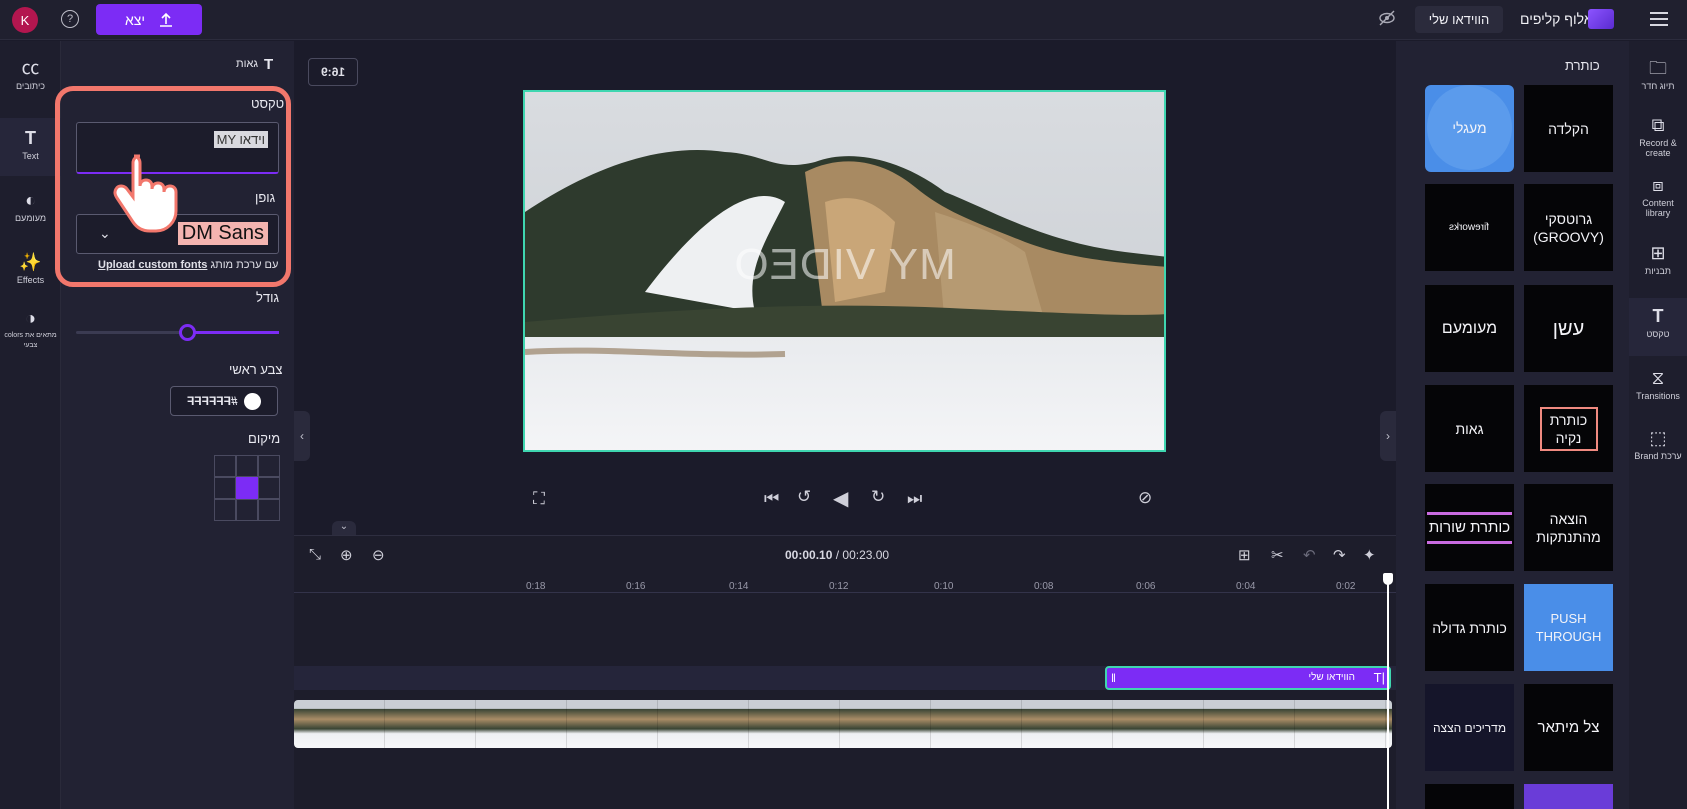 The image size is (1687, 809). Describe the element at coordinates (837, 555) in the screenshot. I see `timecode: 00:00.10 / 00:23.00` at that location.